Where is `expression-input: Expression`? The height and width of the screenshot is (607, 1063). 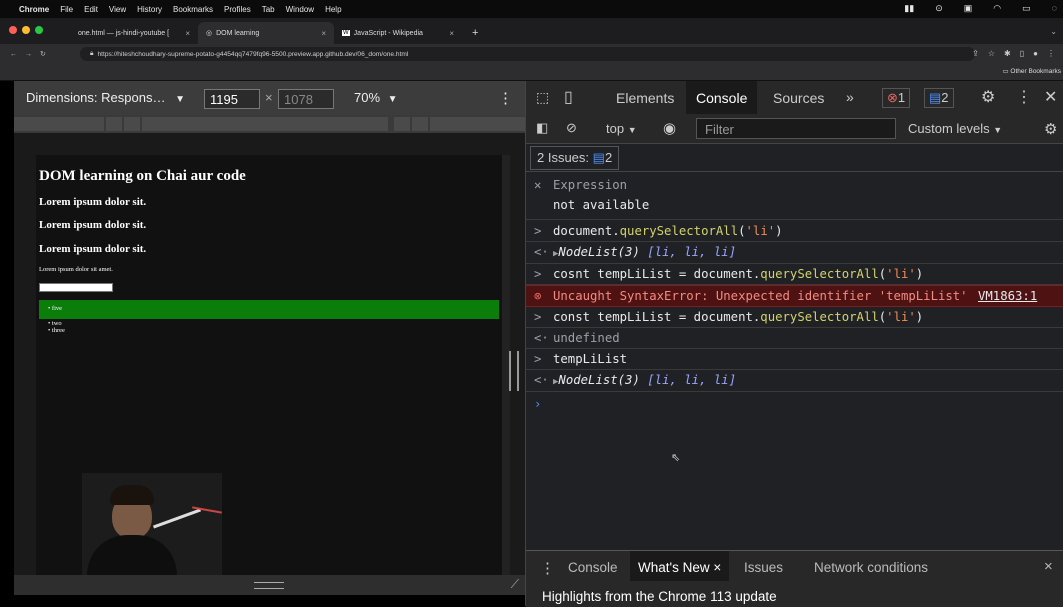
expression-input: Expression is located at coordinates (590, 185).